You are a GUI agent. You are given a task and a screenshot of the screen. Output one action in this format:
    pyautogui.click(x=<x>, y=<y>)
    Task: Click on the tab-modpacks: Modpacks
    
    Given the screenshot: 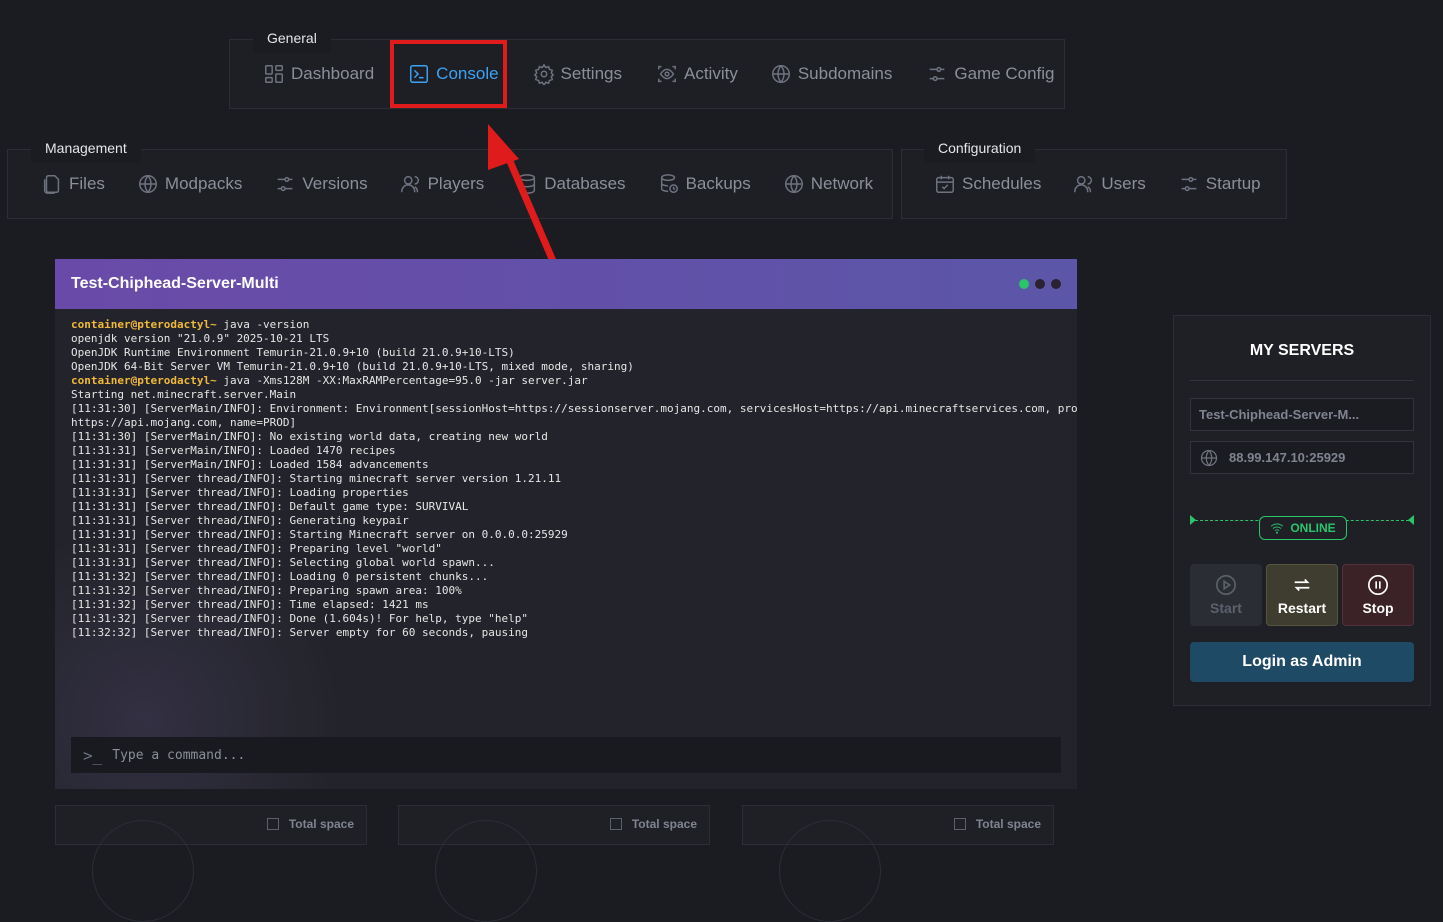 What is the action you would take?
    pyautogui.click(x=189, y=184)
    